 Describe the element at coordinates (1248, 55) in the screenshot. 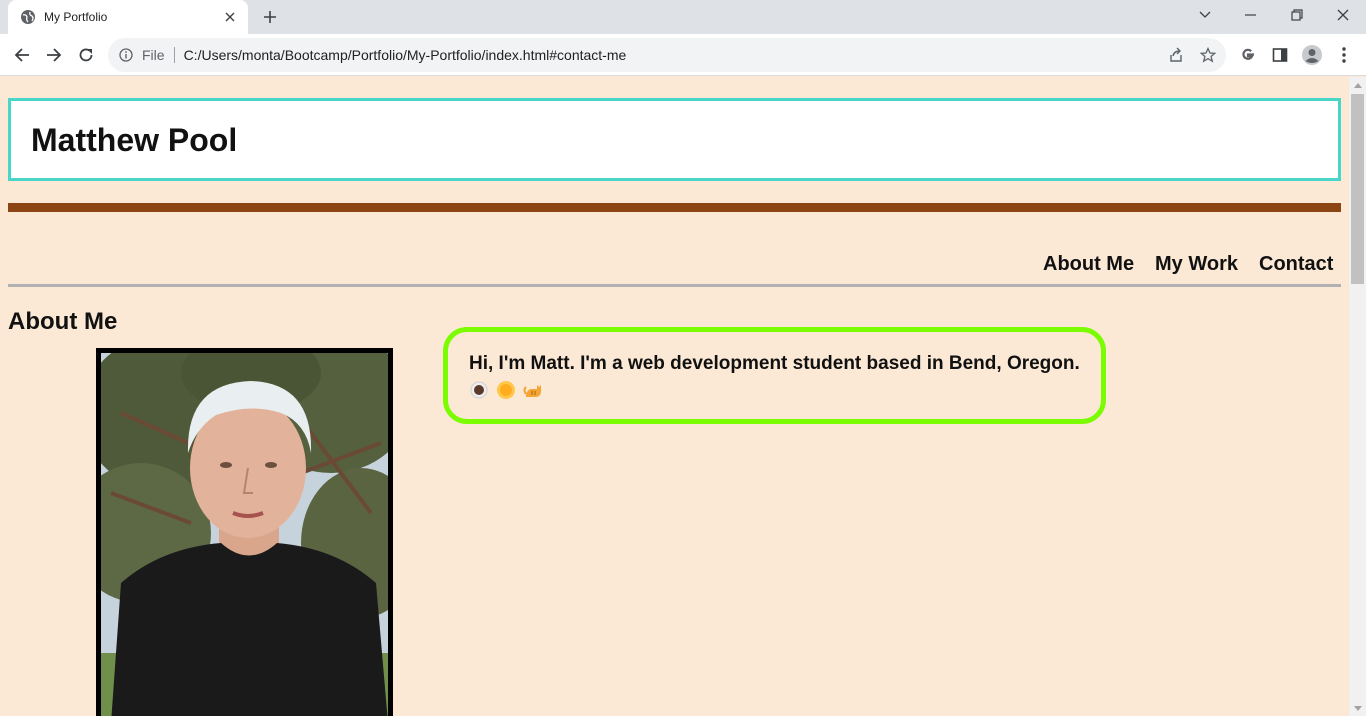

I see `google-icon` at that location.